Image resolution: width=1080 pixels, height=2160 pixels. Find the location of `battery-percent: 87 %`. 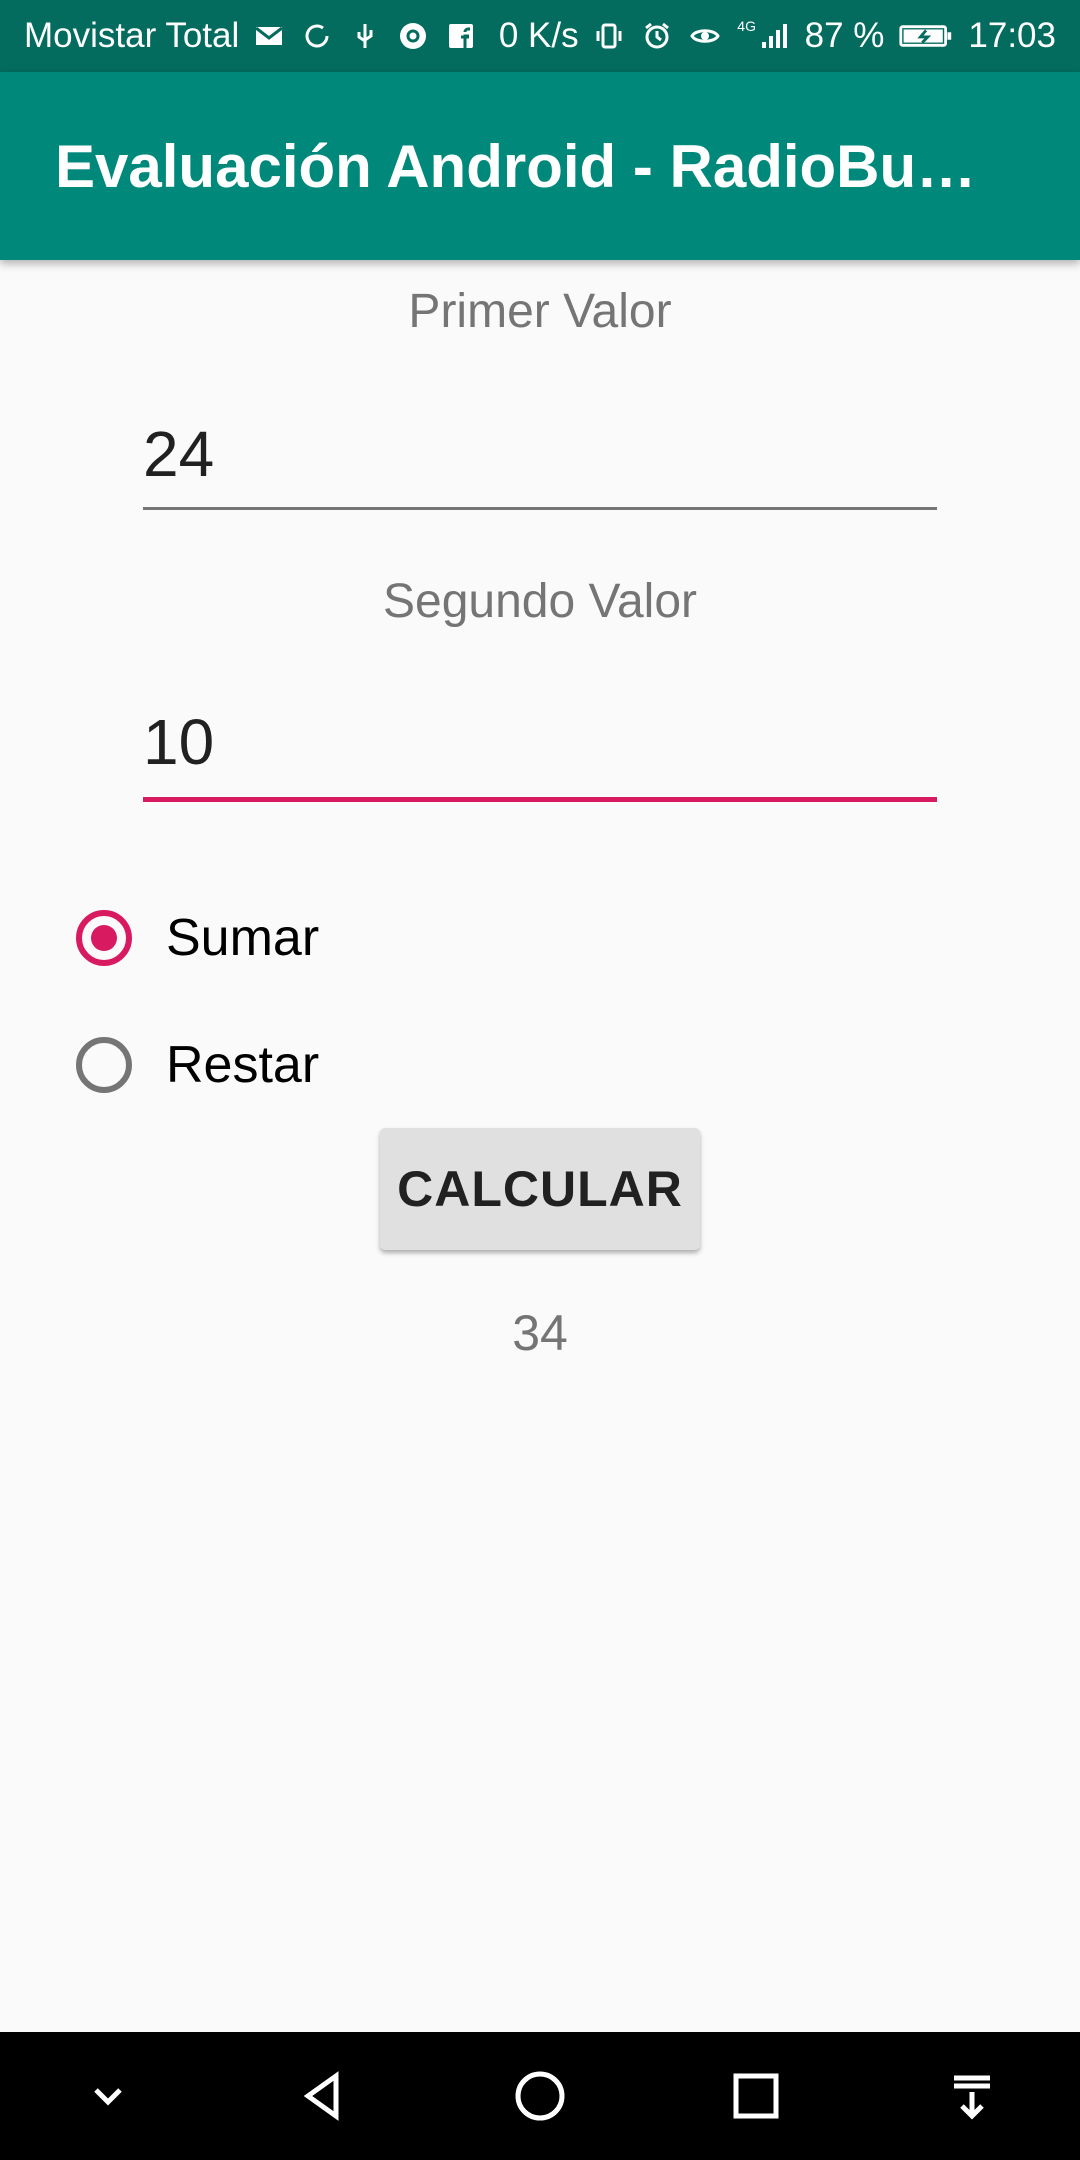

battery-percent: 87 % is located at coordinates (844, 35).